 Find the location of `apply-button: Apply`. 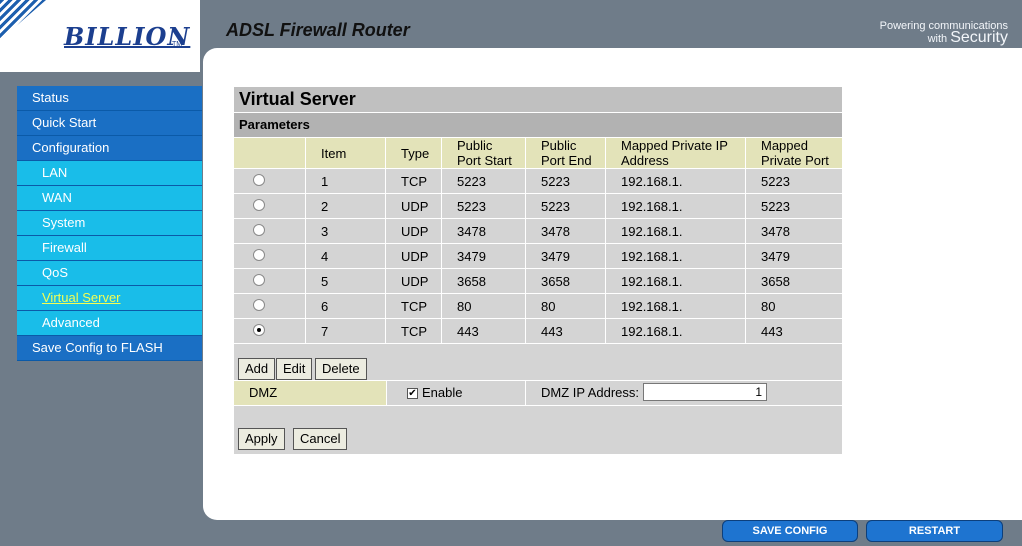

apply-button: Apply is located at coordinates (261, 439).